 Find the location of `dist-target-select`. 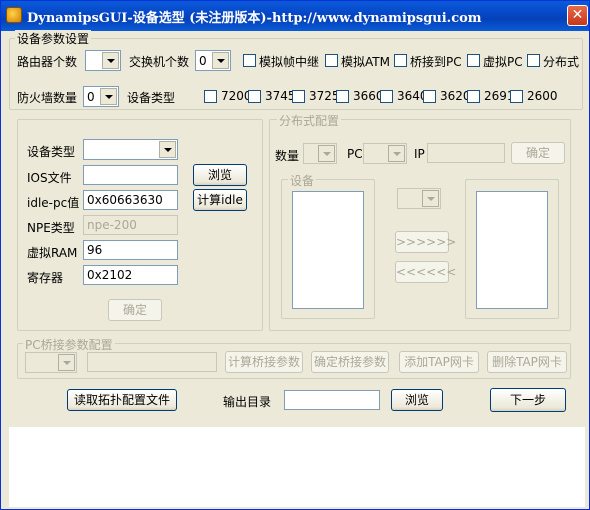

dist-target-select is located at coordinates (419, 198).